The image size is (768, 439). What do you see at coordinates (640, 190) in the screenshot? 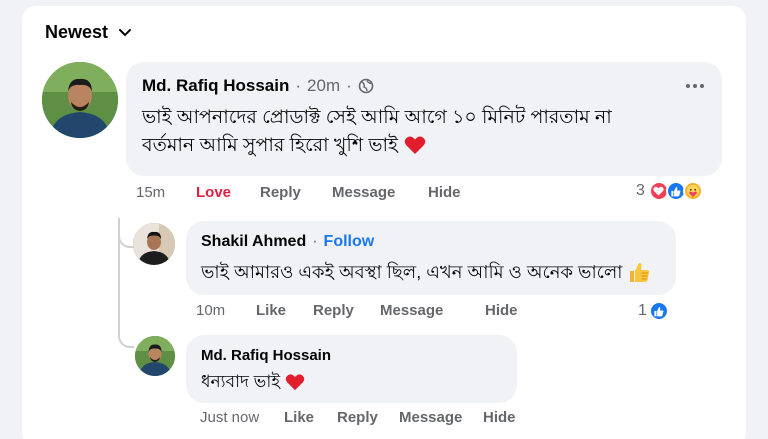
I see `reaction-count: 3` at bounding box center [640, 190].